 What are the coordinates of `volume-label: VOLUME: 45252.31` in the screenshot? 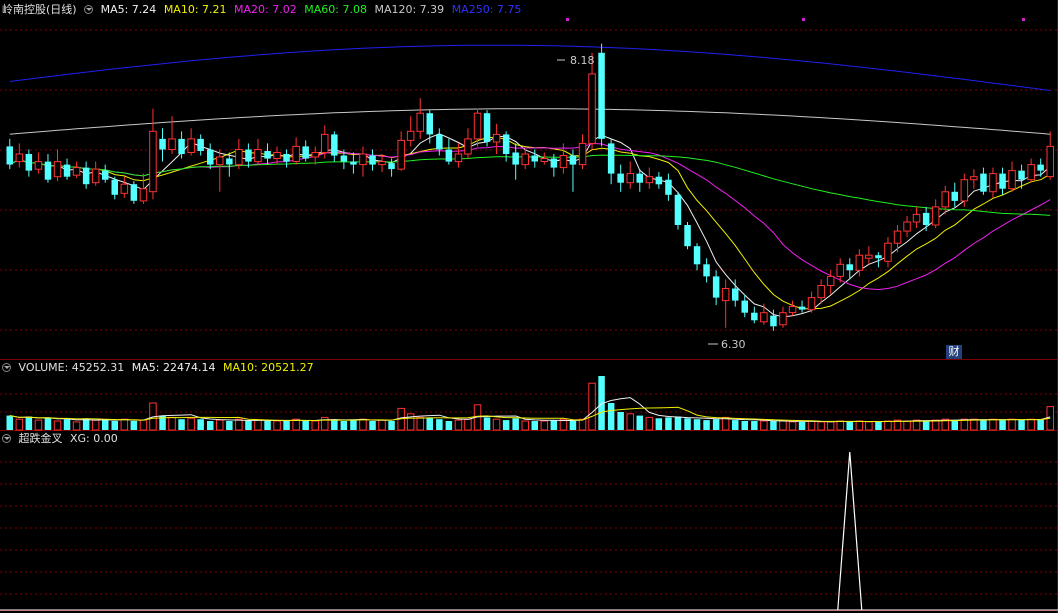 It's located at (71, 367).